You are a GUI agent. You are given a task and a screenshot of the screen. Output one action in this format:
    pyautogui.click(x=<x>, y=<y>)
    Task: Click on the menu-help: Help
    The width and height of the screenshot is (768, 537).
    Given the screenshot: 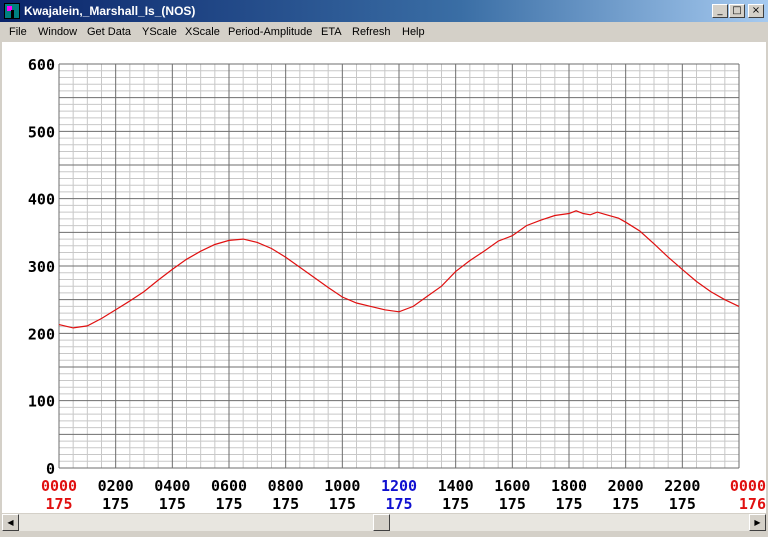 What is the action you would take?
    pyautogui.click(x=413, y=32)
    